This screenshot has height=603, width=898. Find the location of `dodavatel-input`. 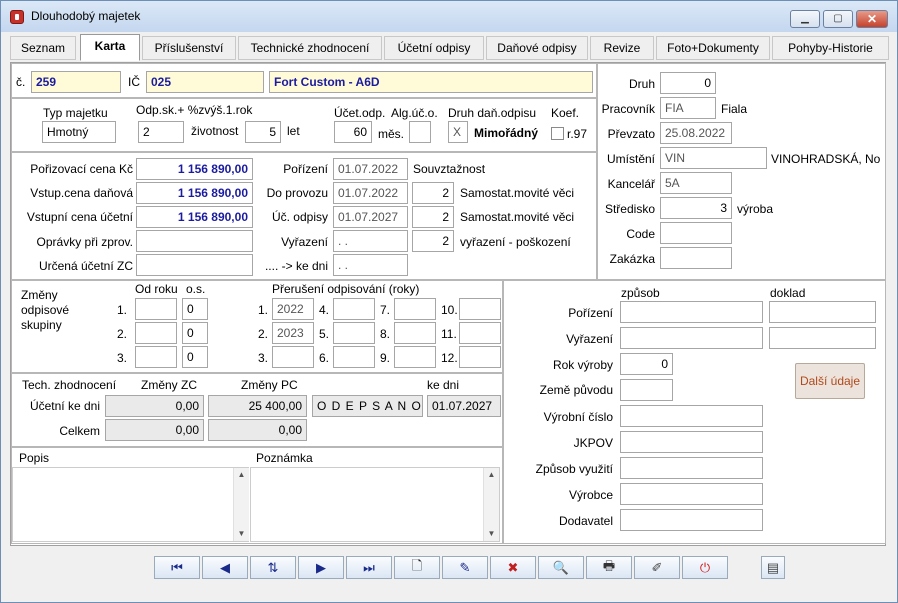

dodavatel-input is located at coordinates (691, 520).